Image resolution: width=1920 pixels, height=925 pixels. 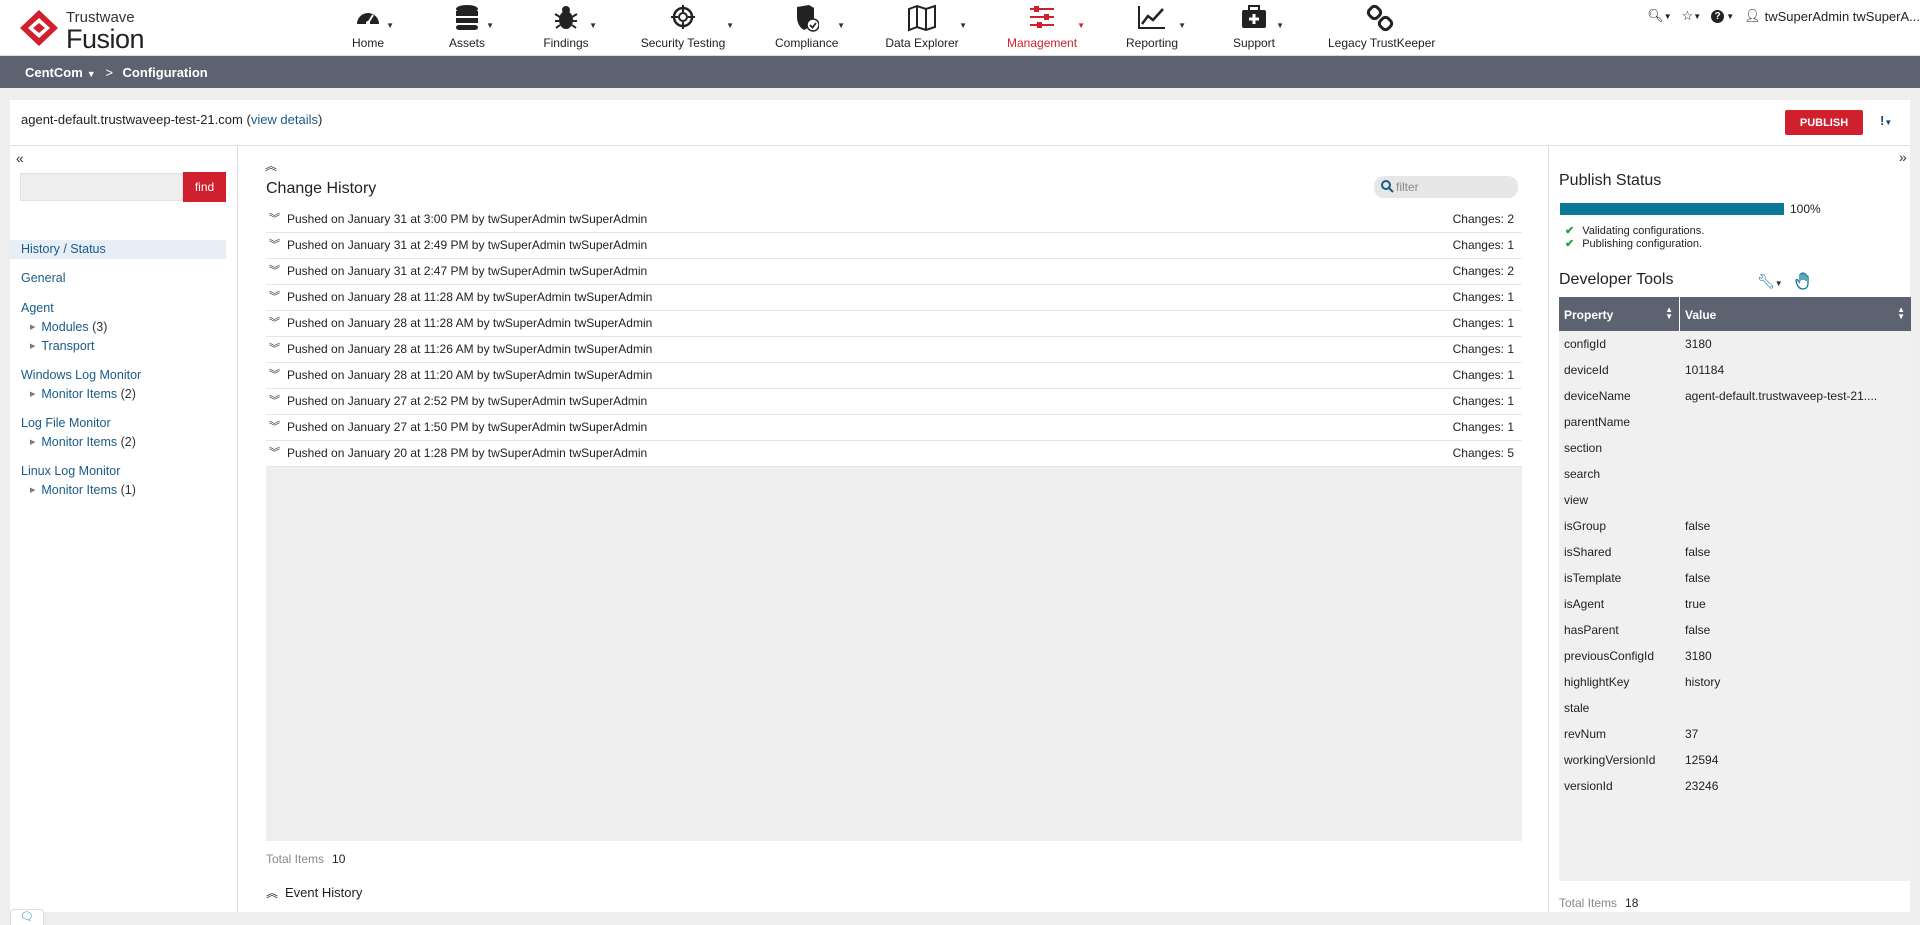 I want to click on wrench-menu: 🔧︎▼, so click(x=1770, y=281).